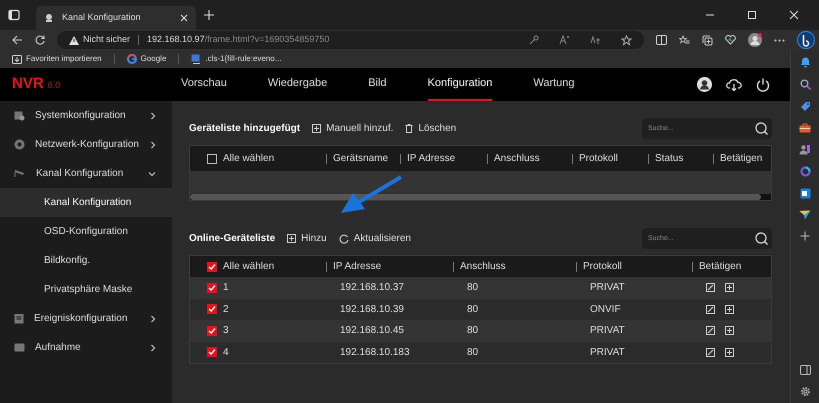 The height and width of the screenshot is (403, 819). I want to click on sidebar-subitem: Privatsphäre Maske, so click(86, 289).